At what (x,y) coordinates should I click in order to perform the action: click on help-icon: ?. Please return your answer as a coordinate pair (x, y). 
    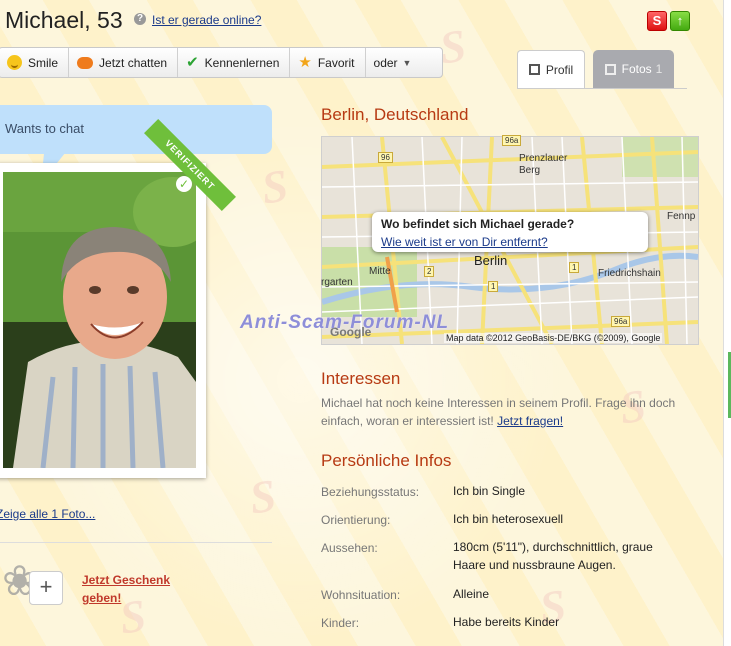
    Looking at the image, I should click on (140, 19).